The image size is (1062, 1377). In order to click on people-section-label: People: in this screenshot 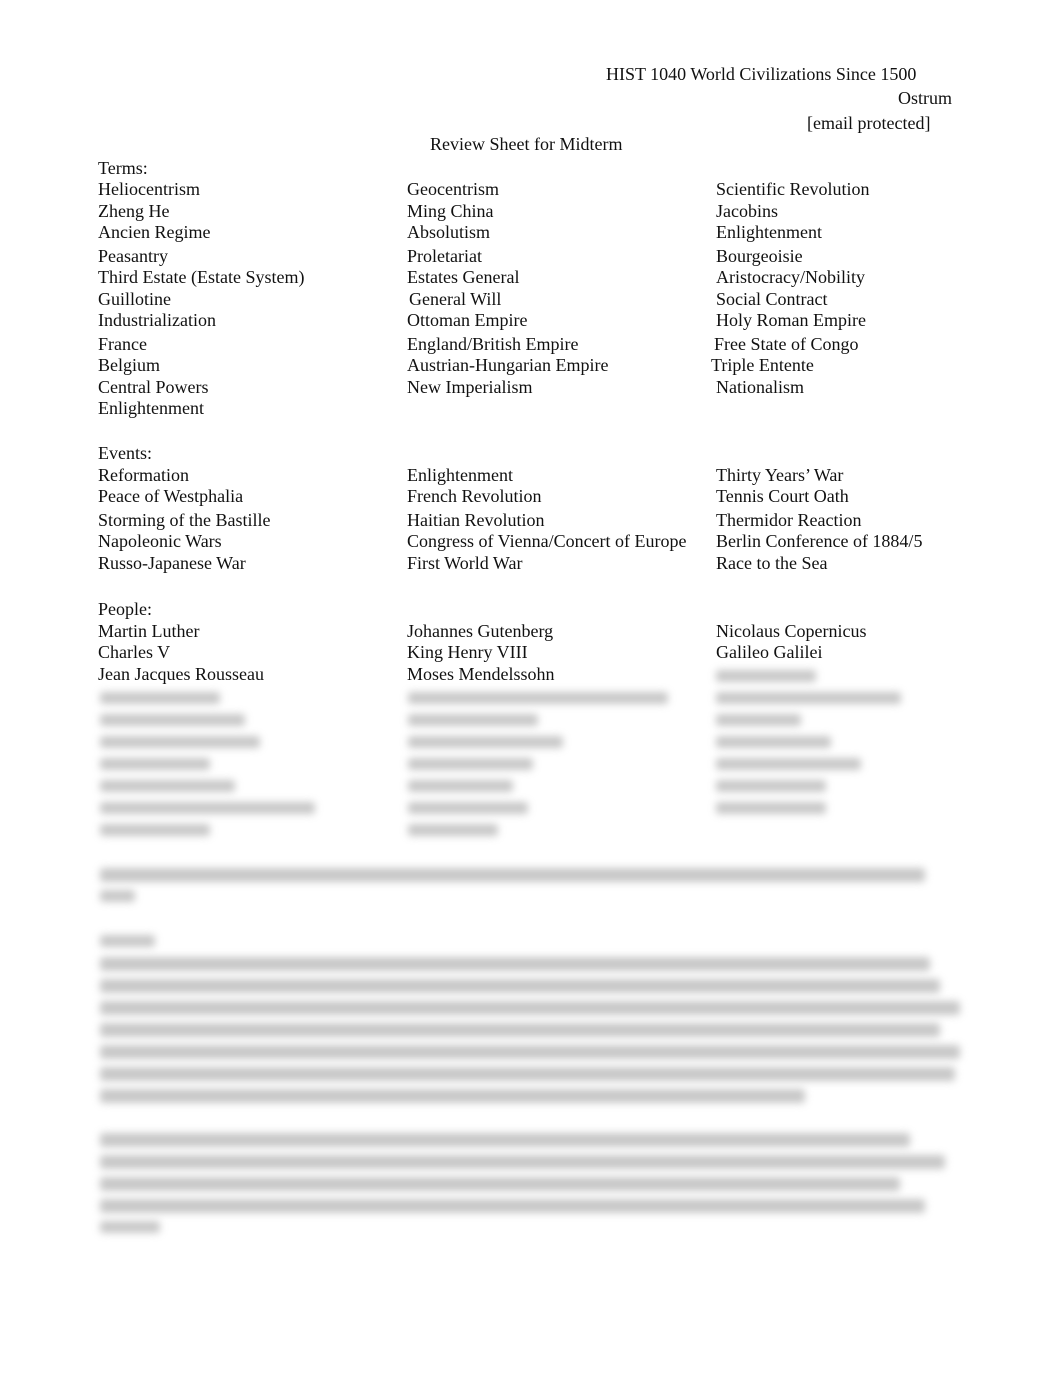, I will do `click(125, 609)`.